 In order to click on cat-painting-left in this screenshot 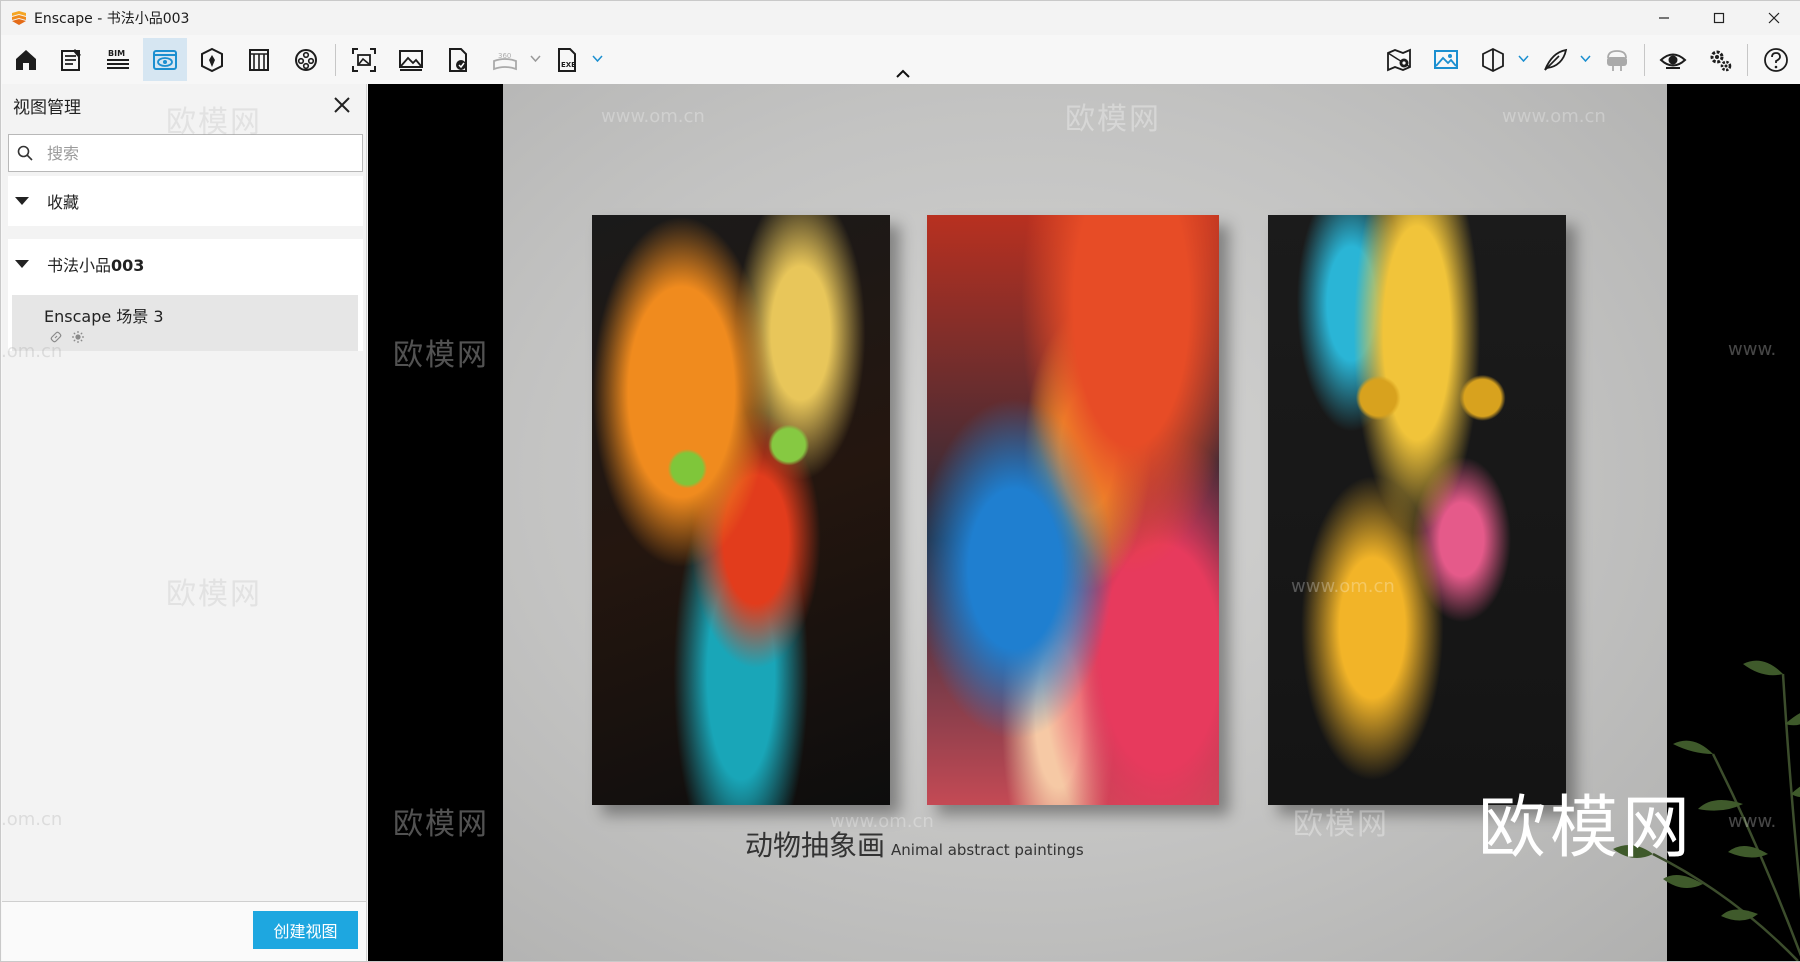, I will do `click(741, 510)`.